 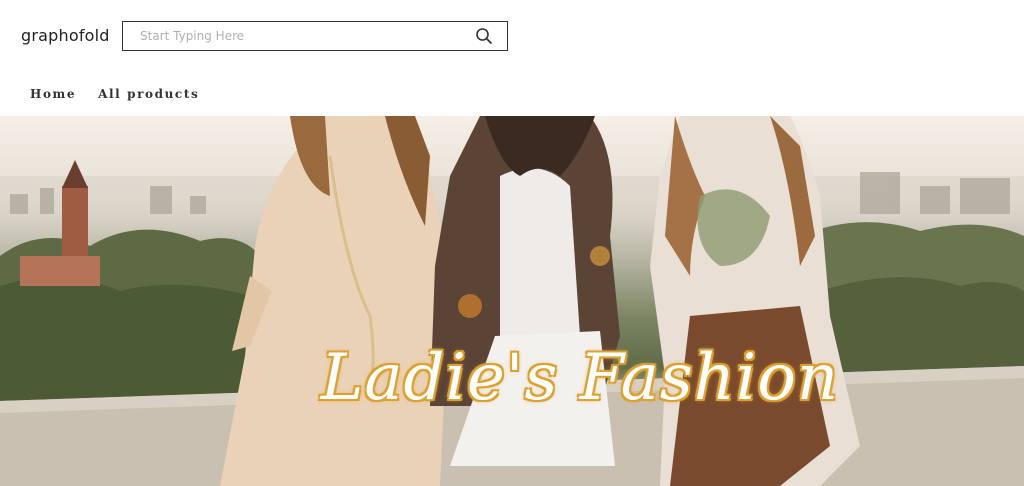 I want to click on hero-title: Ladie's Fashion, so click(x=580, y=378).